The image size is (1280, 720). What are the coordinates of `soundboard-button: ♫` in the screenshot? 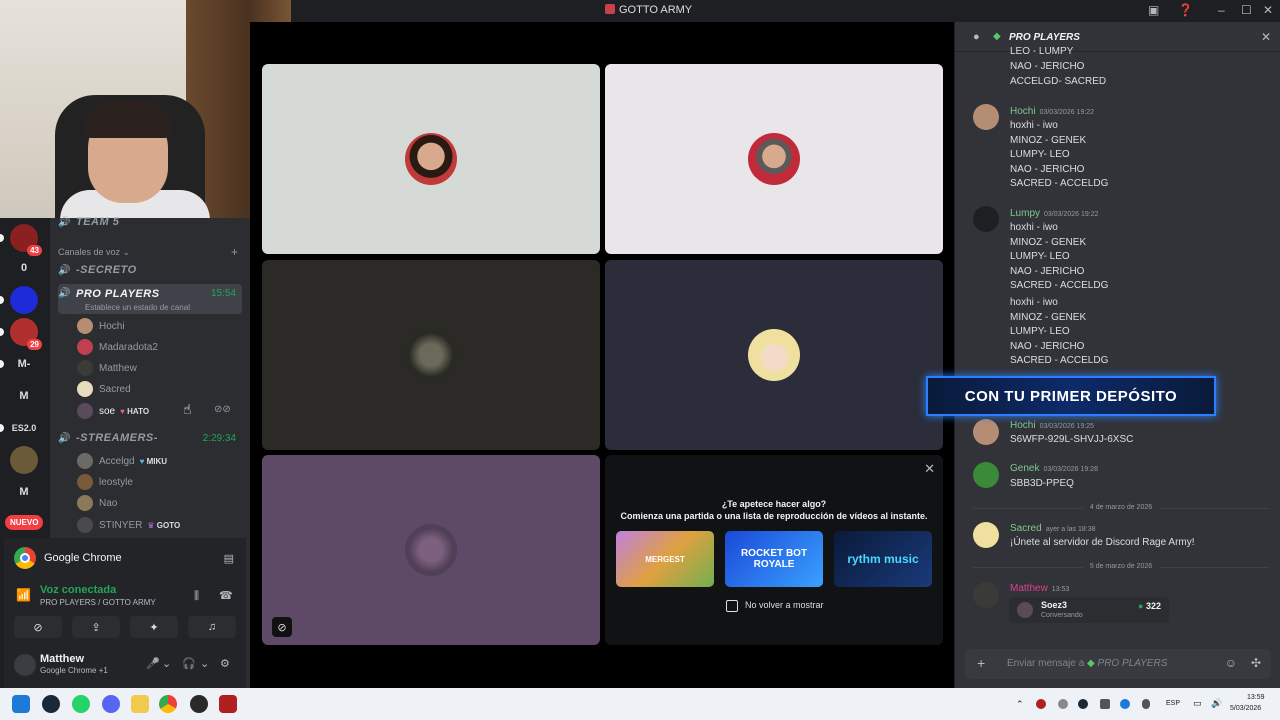 It's located at (212, 627).